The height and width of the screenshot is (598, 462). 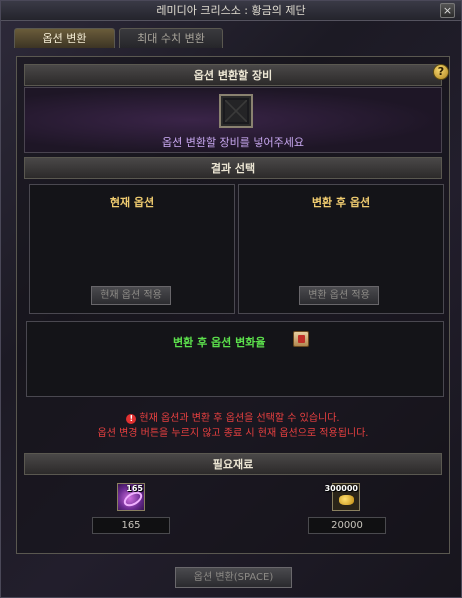 I want to click on gold-coin-icon: 300000, so click(x=342, y=497).